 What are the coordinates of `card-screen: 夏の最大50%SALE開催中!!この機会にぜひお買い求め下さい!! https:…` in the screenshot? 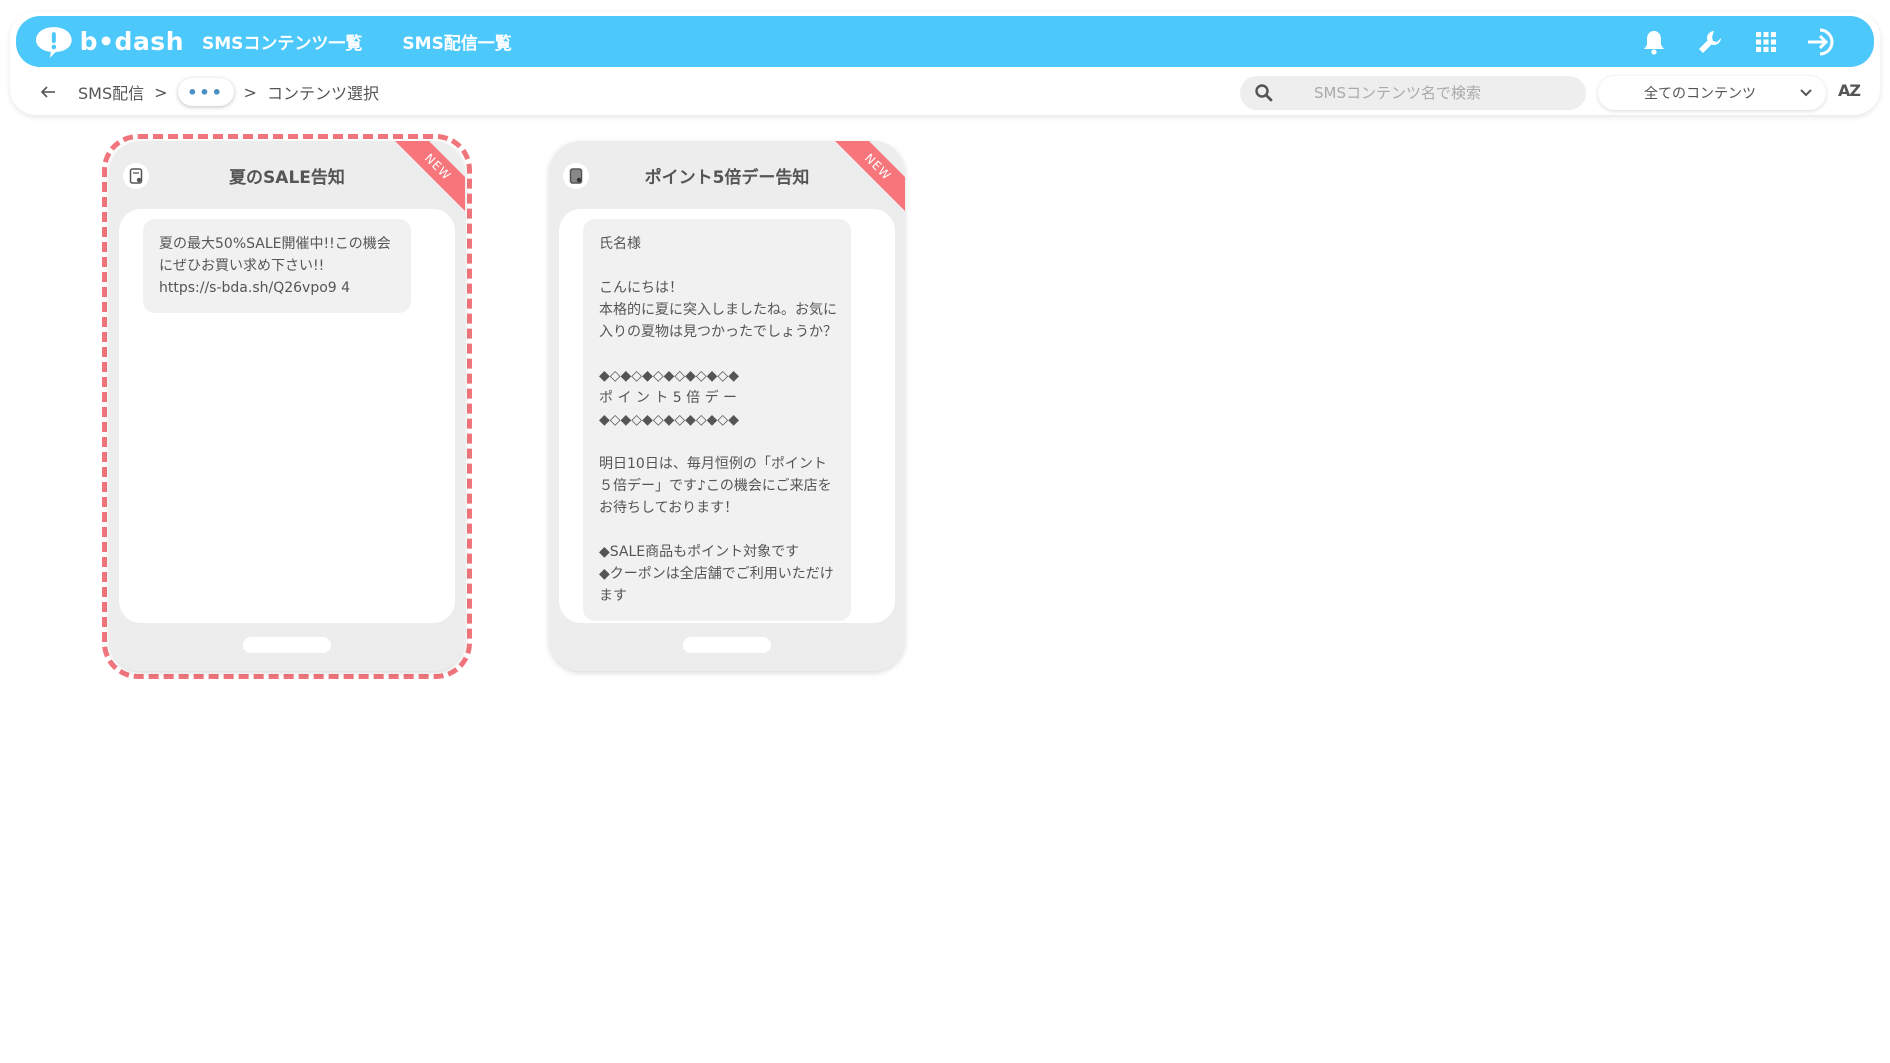 It's located at (287, 416).